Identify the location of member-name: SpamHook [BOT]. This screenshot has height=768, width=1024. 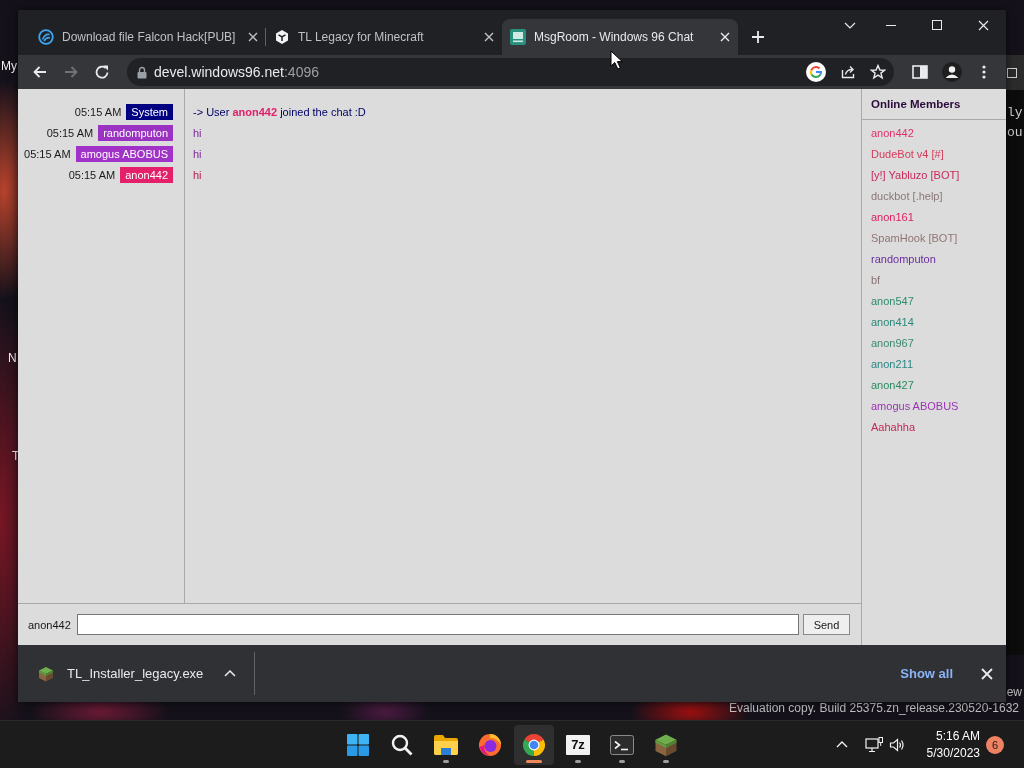
(914, 237).